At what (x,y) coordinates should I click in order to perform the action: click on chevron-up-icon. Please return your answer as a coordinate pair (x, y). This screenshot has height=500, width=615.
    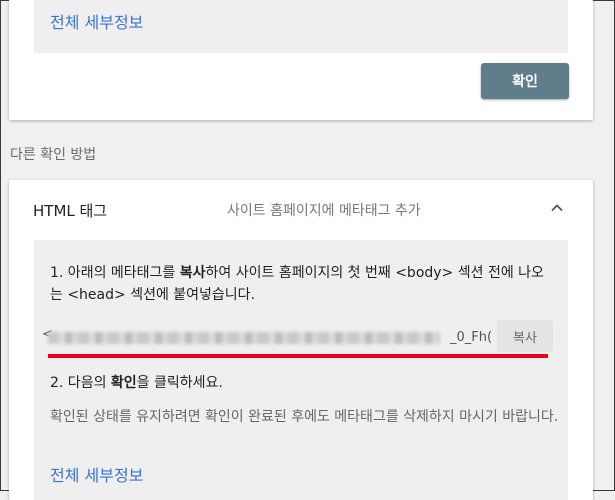
    Looking at the image, I should click on (557, 208).